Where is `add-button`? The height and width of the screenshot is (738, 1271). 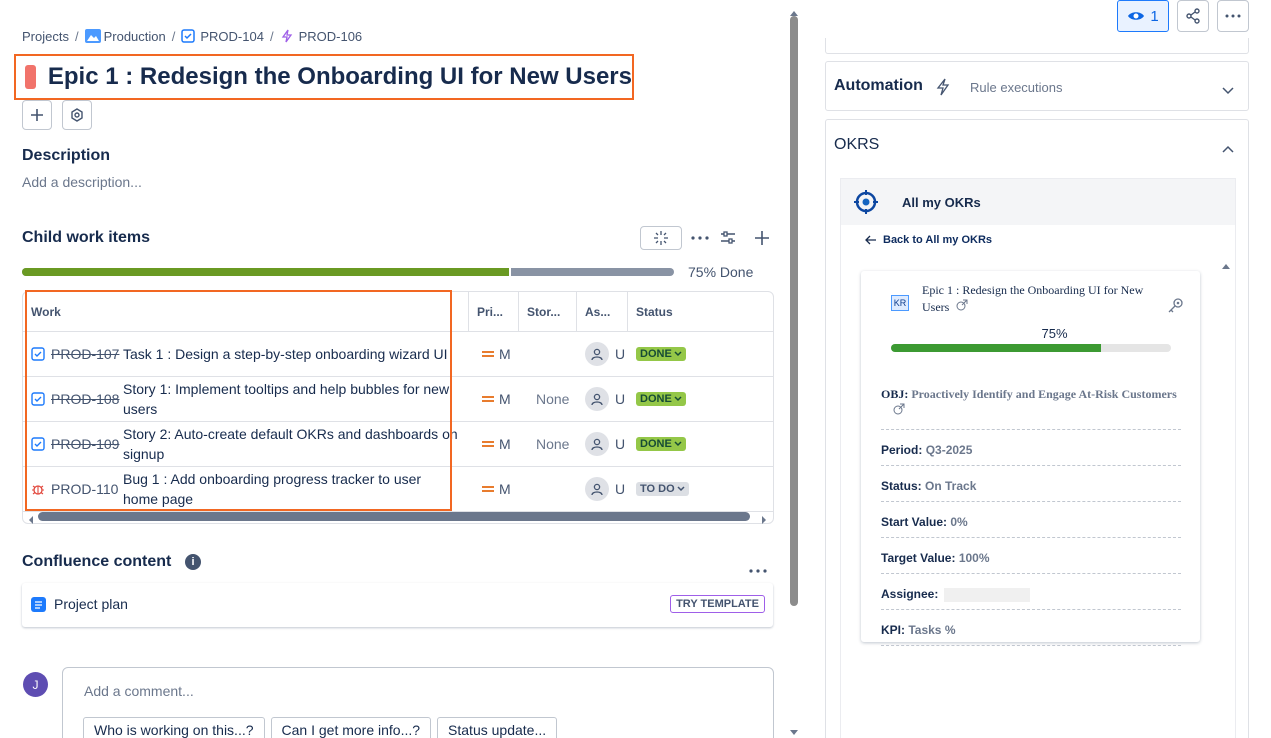 add-button is located at coordinates (37, 115).